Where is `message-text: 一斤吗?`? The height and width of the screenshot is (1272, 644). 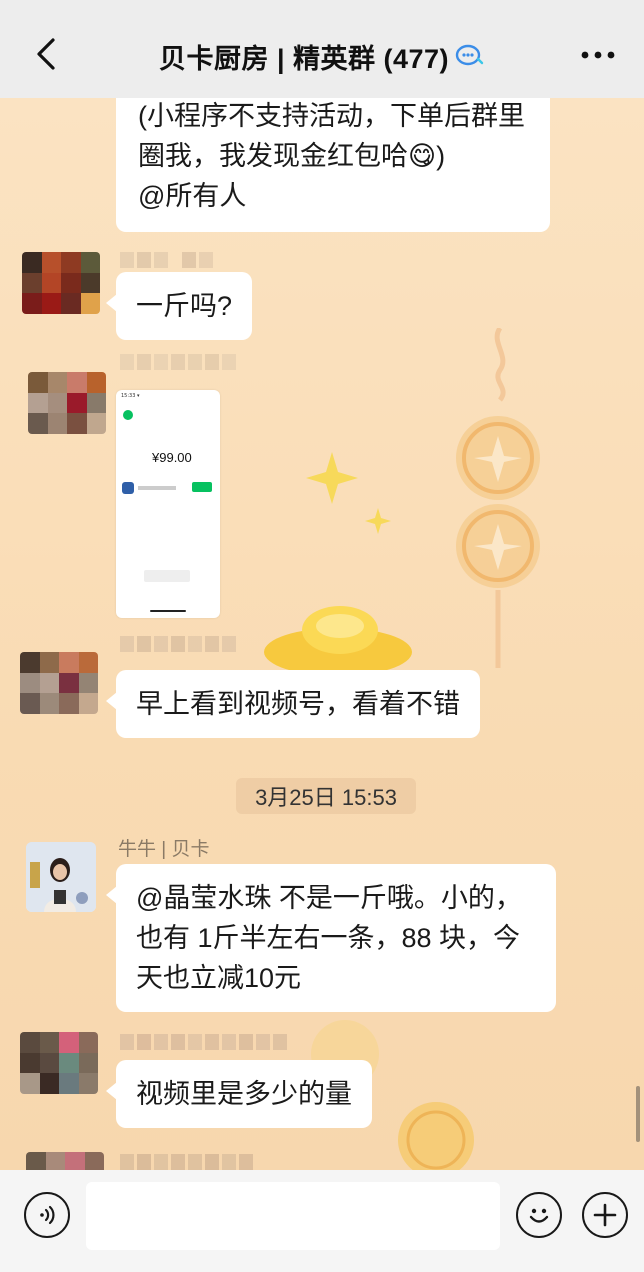
message-text: 一斤吗? is located at coordinates (184, 306).